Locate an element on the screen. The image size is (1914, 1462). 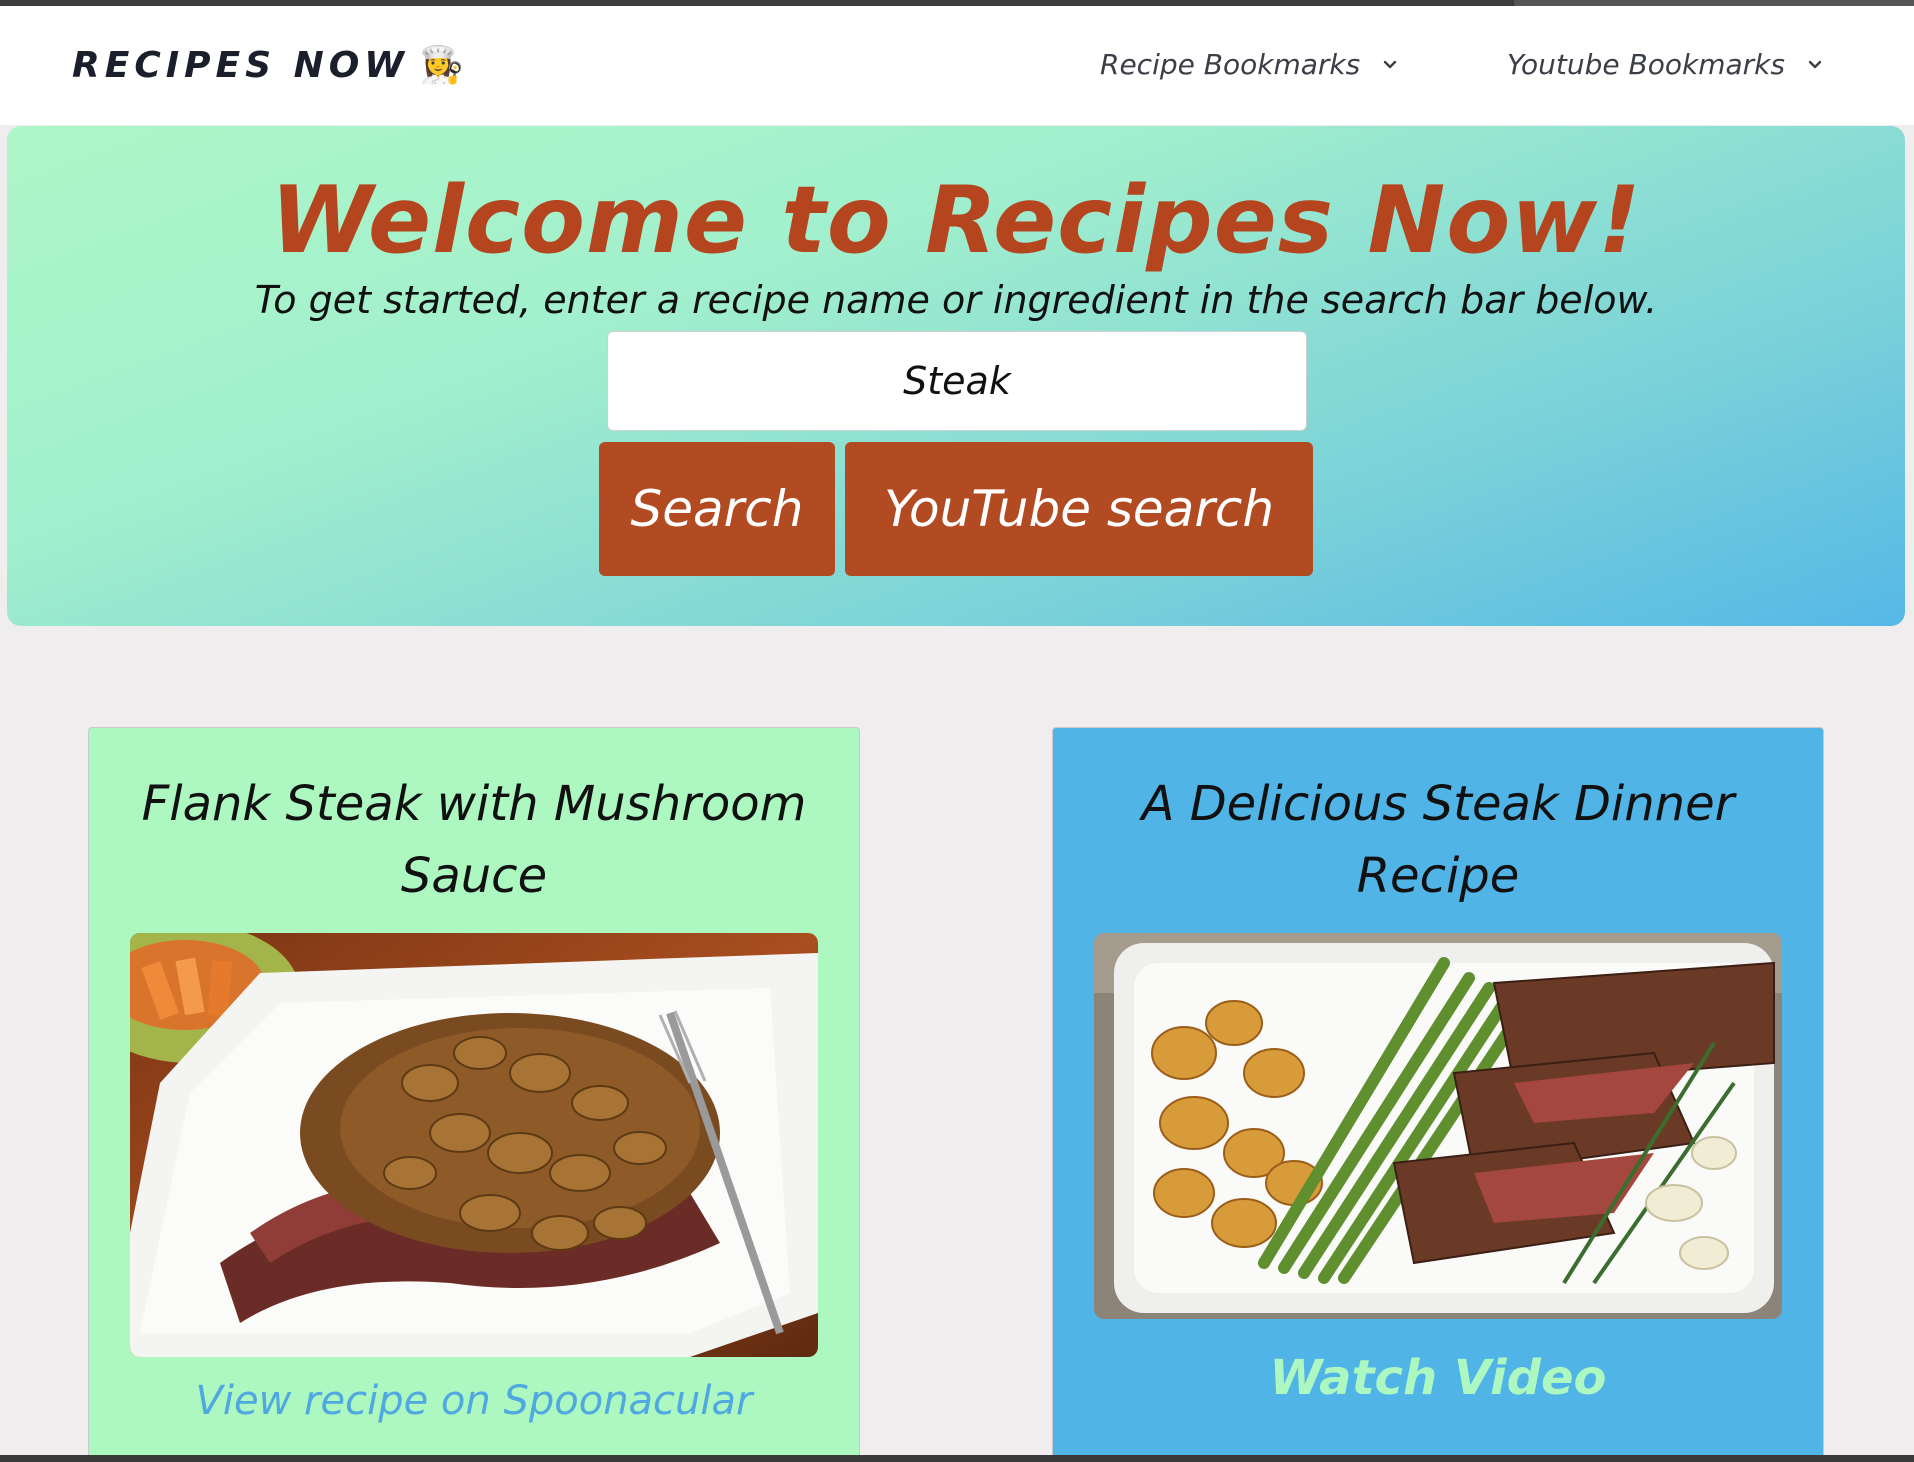
steak-dinner-image is located at coordinates (1438, 1126).